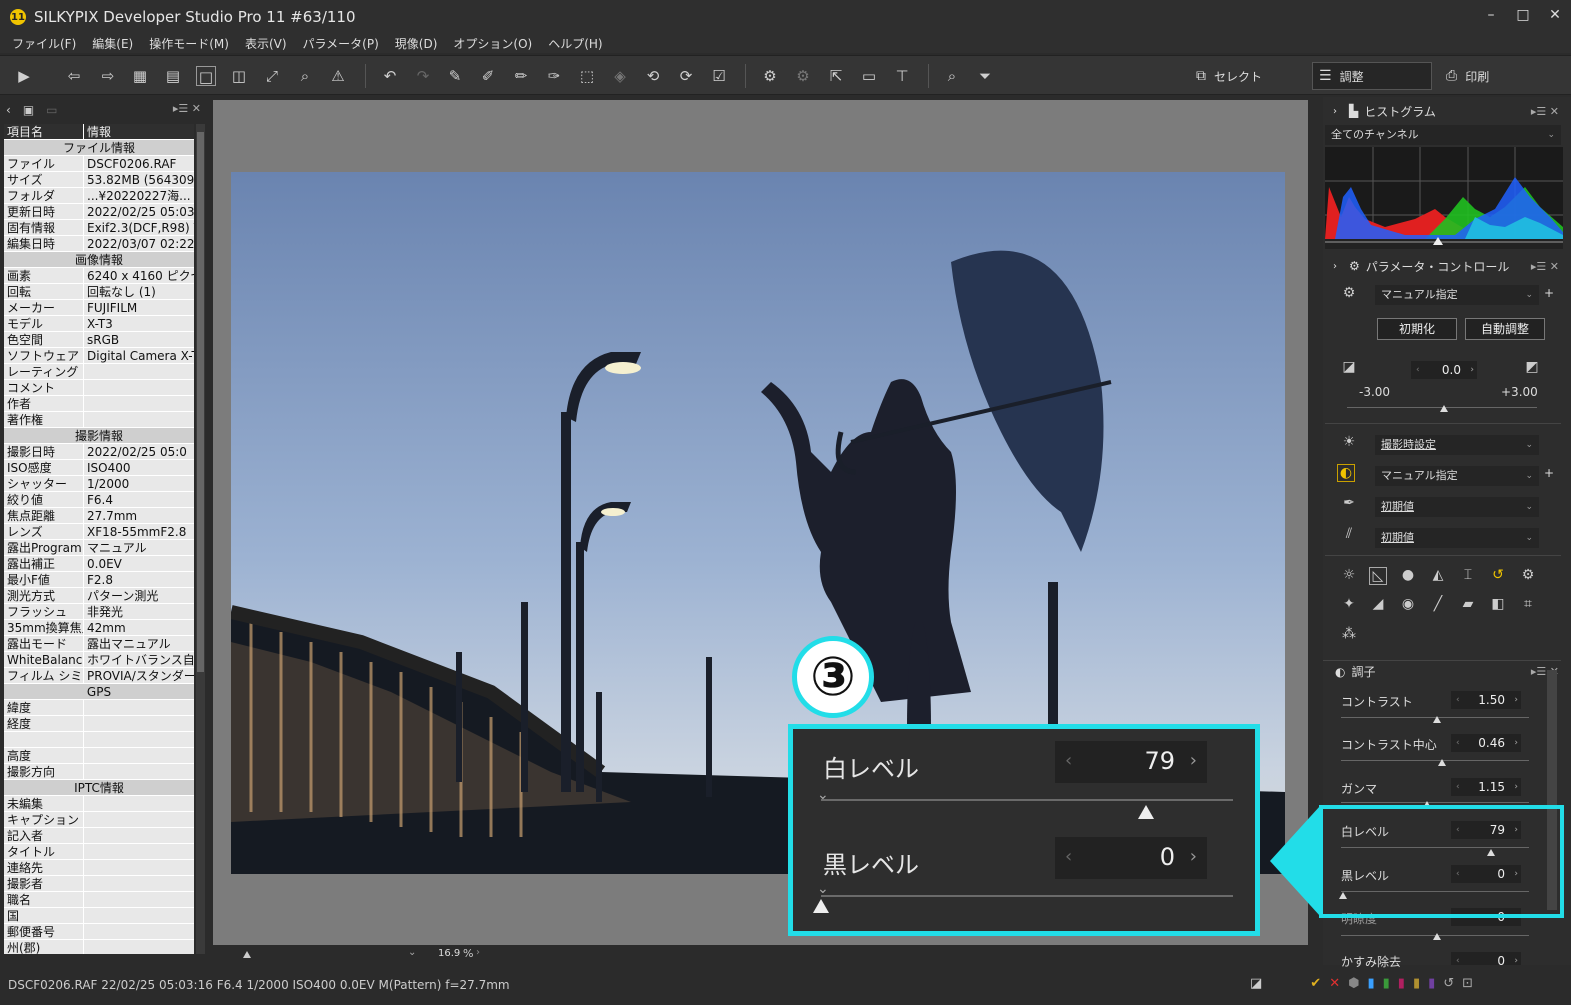 Image resolution: width=1571 pixels, height=1005 pixels. What do you see at coordinates (99, 836) in the screenshot?
I see `info-row: 記入者` at bounding box center [99, 836].